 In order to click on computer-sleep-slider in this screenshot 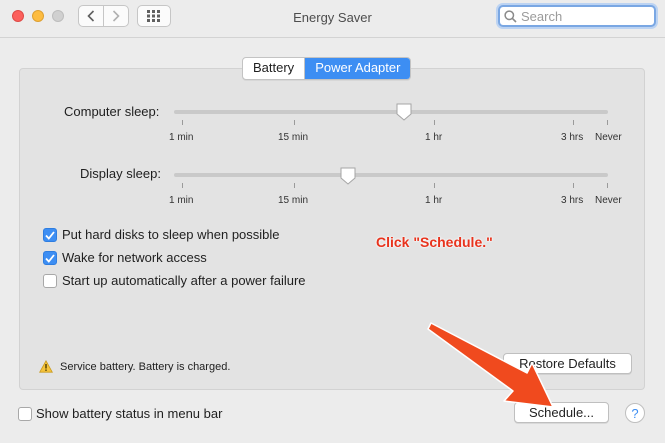, I will do `click(391, 112)`.